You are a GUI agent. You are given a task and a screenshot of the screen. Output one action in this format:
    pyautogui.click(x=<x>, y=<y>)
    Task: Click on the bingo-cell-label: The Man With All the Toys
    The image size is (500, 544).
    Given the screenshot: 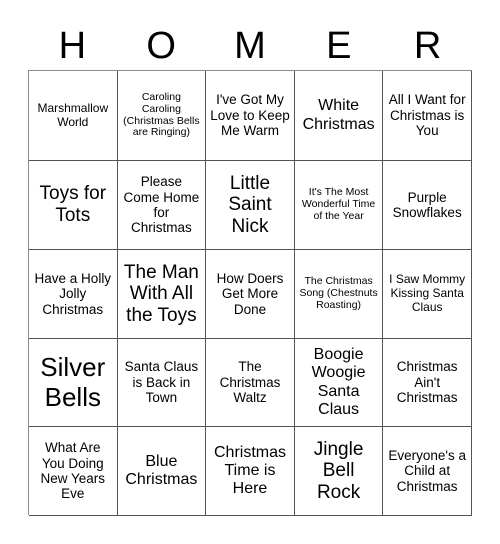 What is the action you would take?
    pyautogui.click(x=161, y=293)
    